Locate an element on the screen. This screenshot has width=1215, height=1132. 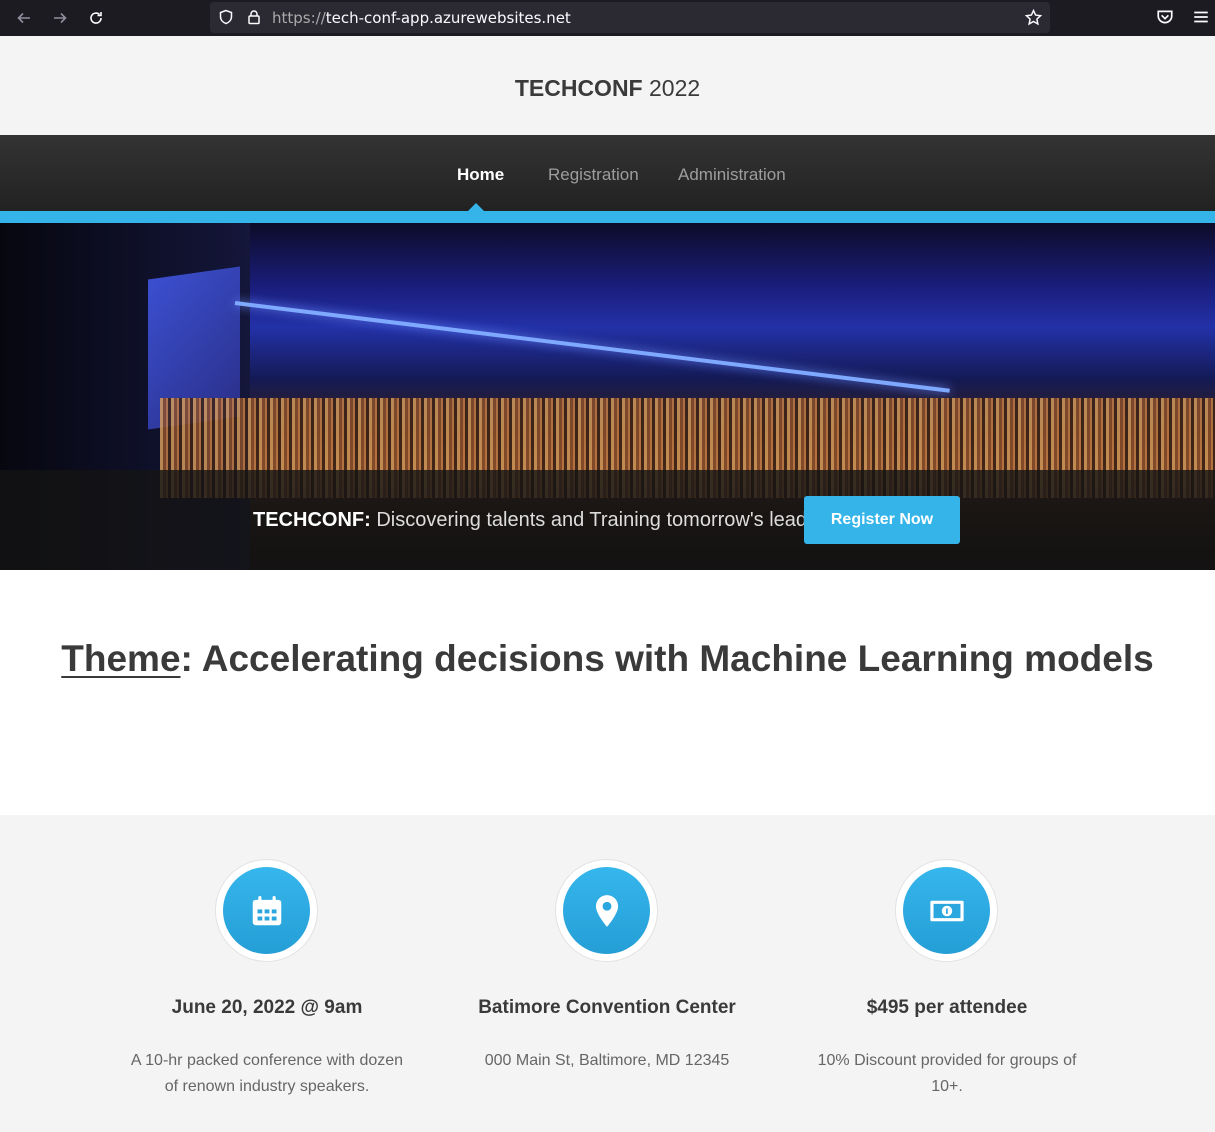
nav-home: Home is located at coordinates (480, 175).